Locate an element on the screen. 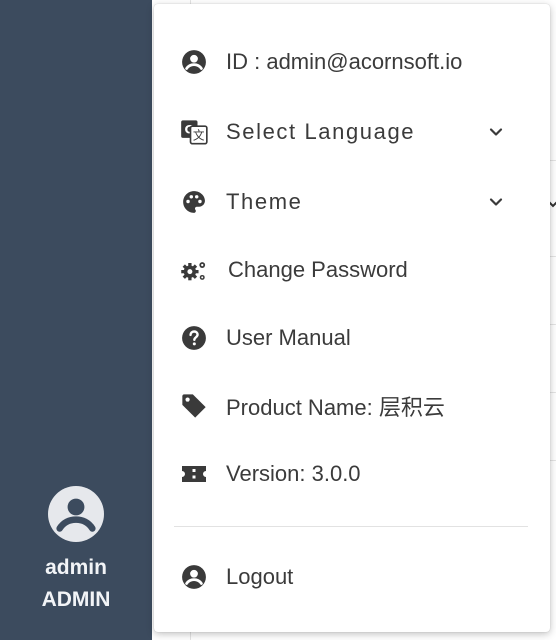  menu-divider is located at coordinates (351, 526).